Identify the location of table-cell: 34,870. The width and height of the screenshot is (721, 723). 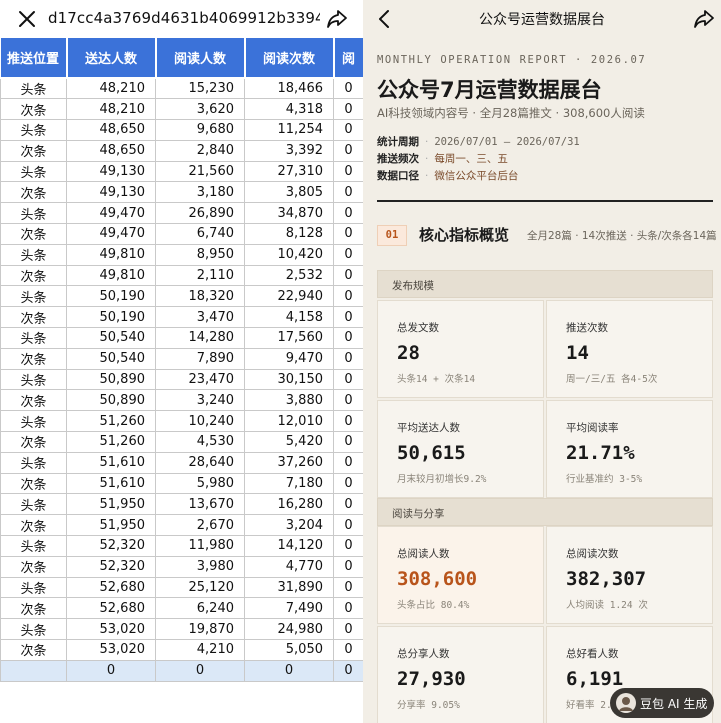
(289, 213).